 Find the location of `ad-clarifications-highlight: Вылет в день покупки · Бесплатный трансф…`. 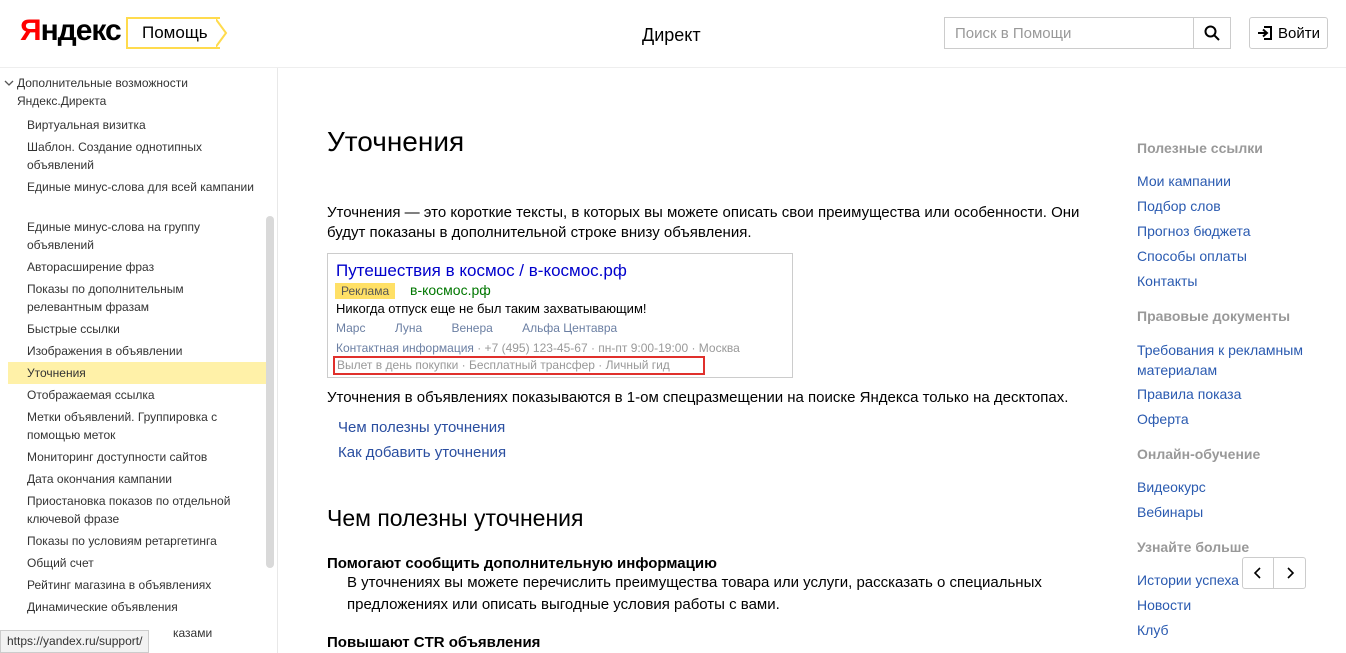

ad-clarifications-highlight: Вылет в день покупки · Бесплатный трансф… is located at coordinates (519, 365).